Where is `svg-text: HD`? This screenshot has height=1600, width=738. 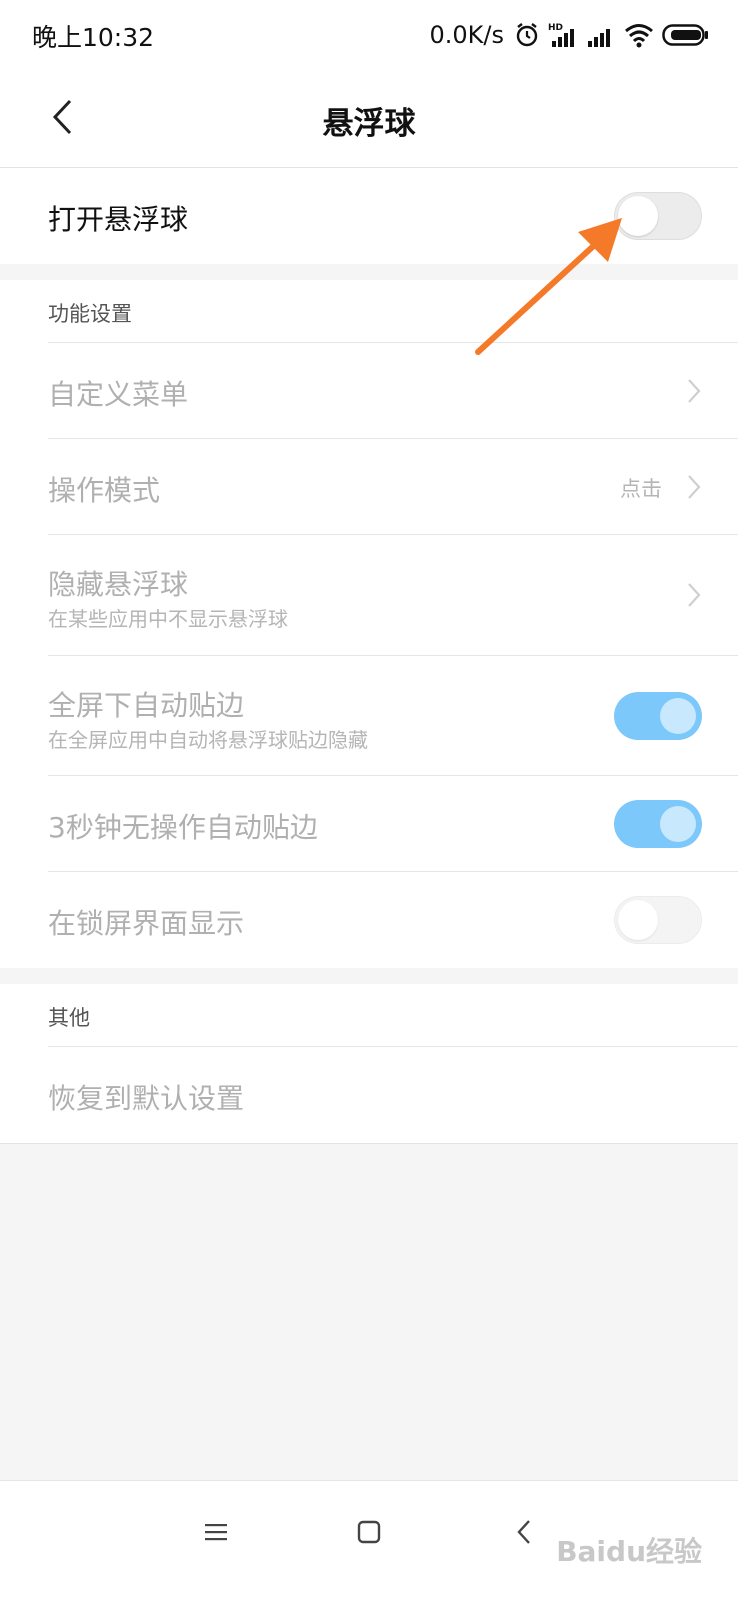 svg-text: HD is located at coordinates (555, 28).